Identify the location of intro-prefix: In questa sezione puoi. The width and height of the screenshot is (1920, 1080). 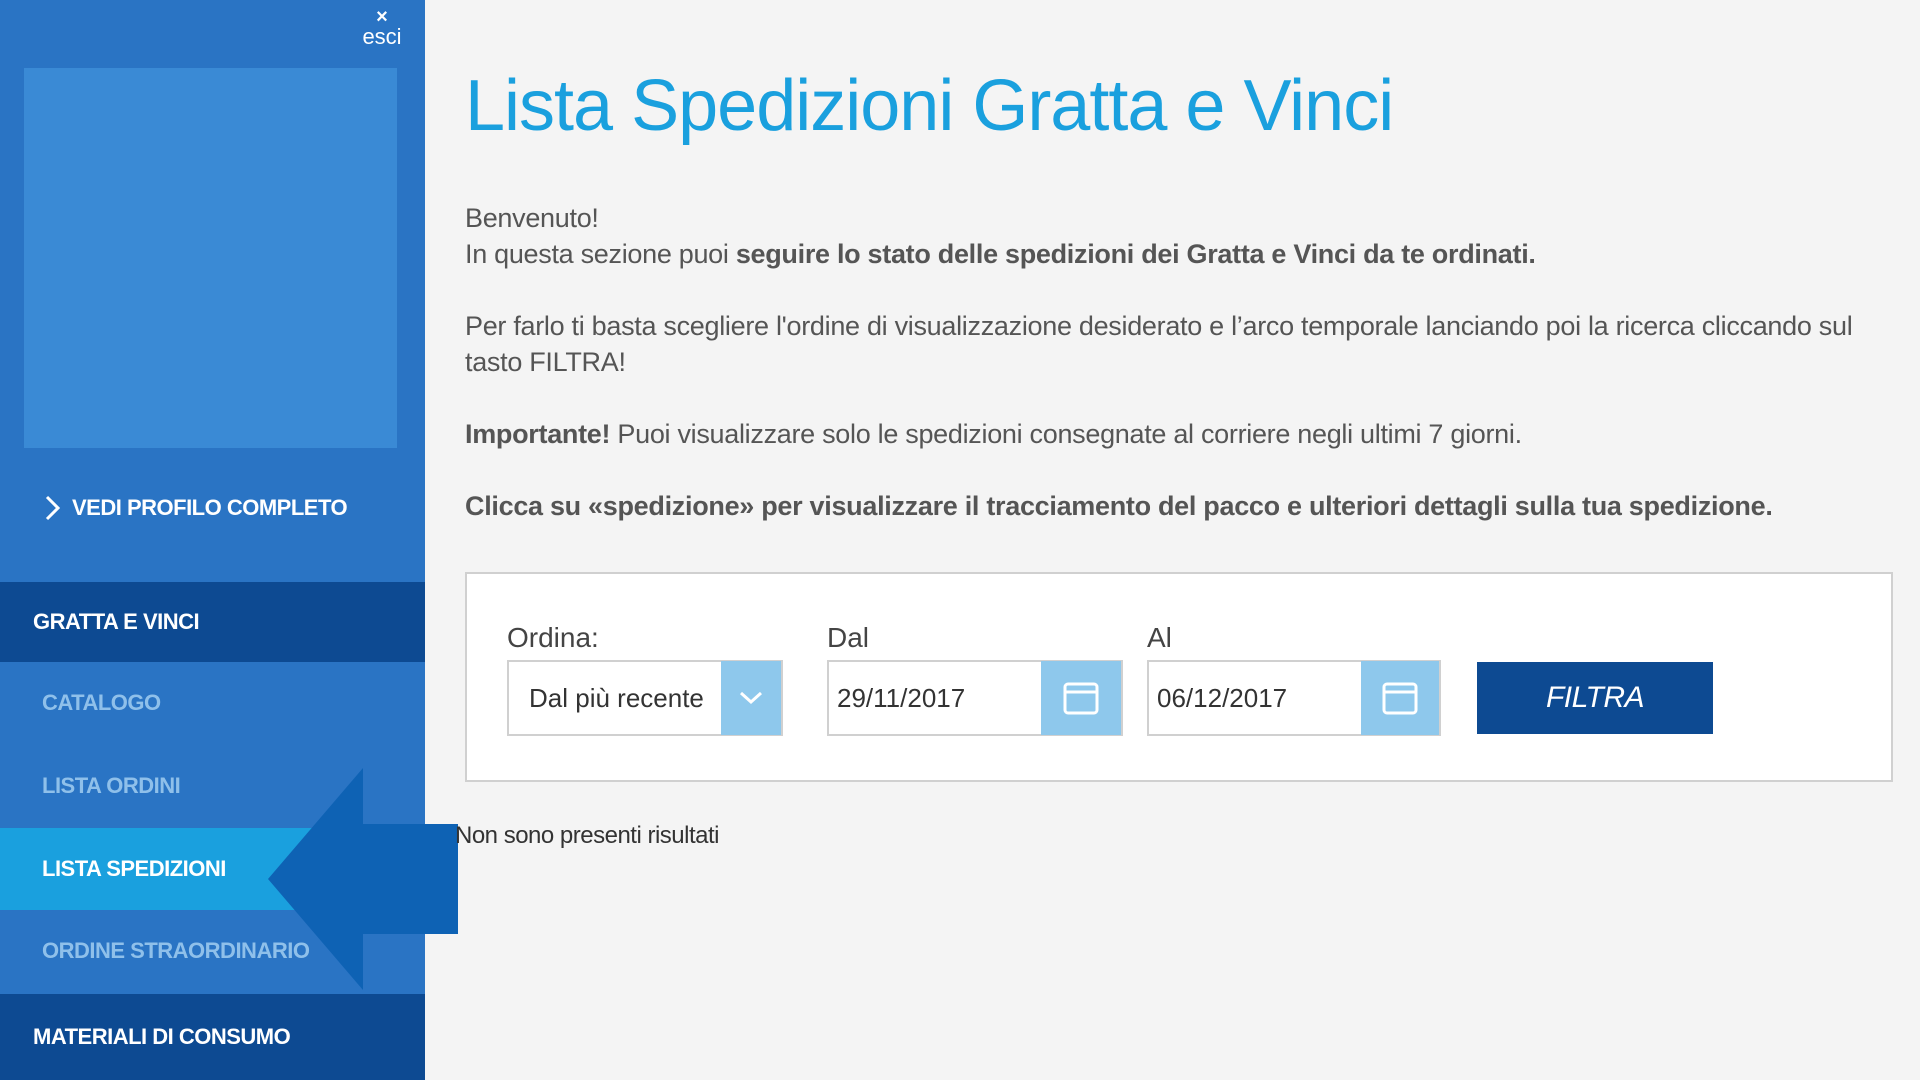
(600, 254).